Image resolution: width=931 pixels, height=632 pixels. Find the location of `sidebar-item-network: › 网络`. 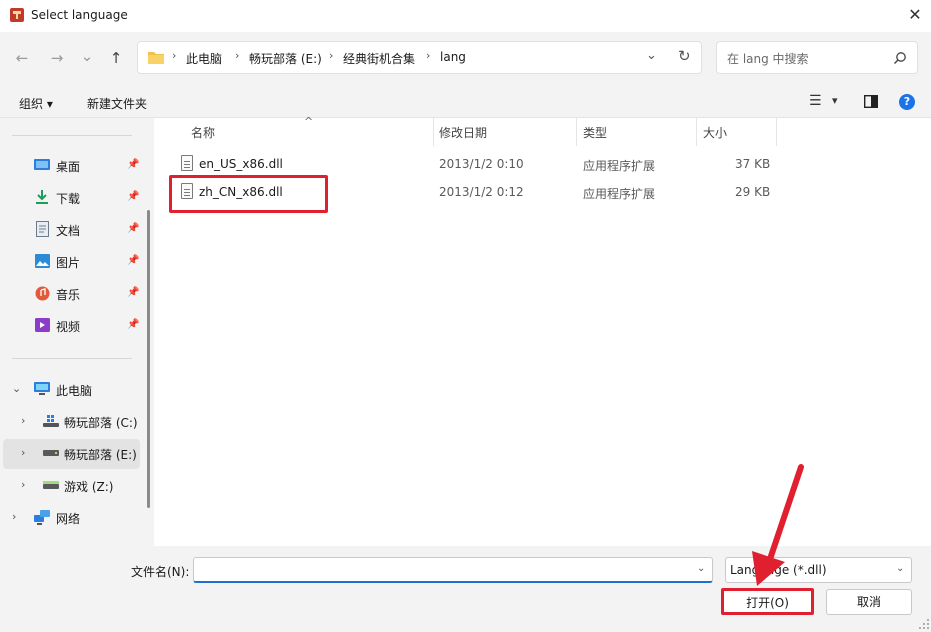

sidebar-item-network: › 网络 is located at coordinates (71, 518).